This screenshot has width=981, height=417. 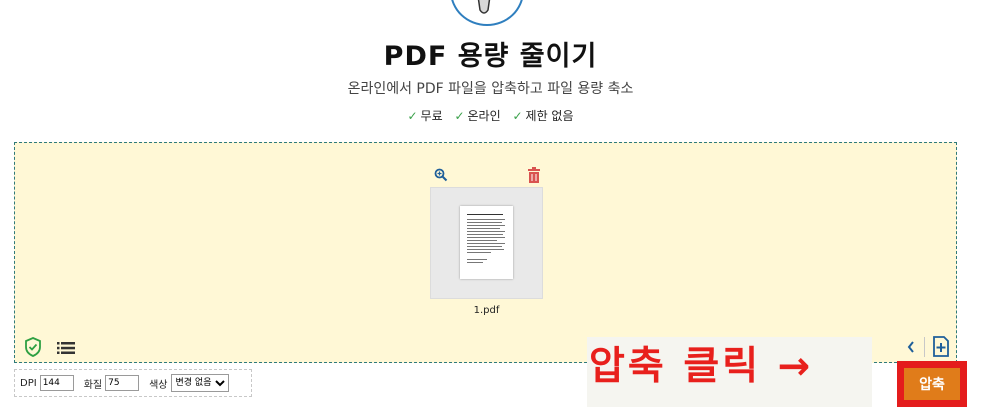 I want to click on quality-label: 화질, so click(x=93, y=385).